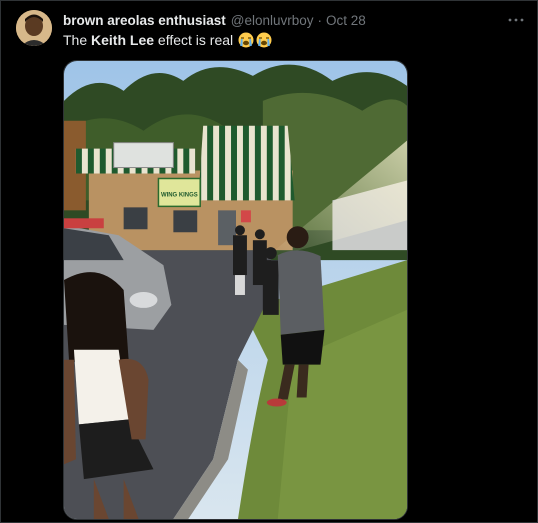 The image size is (538, 523). Describe the element at coordinates (516, 20) in the screenshot. I see `more-dots-icon` at that location.